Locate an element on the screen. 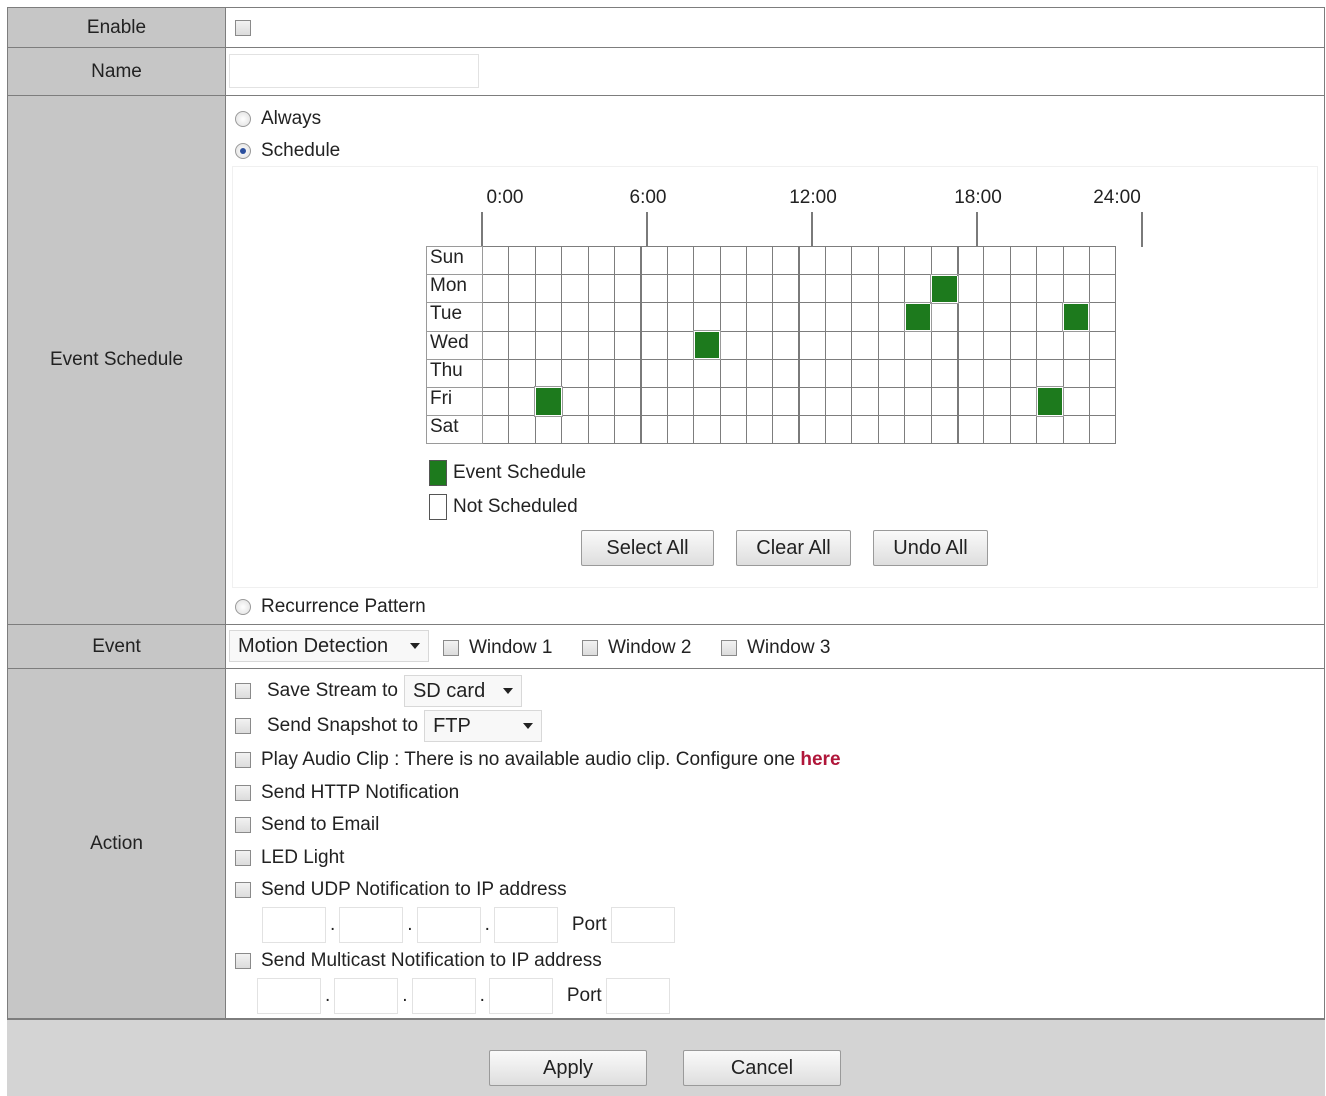 The image size is (1326, 1096). clear-all-button: Clear All is located at coordinates (793, 548).